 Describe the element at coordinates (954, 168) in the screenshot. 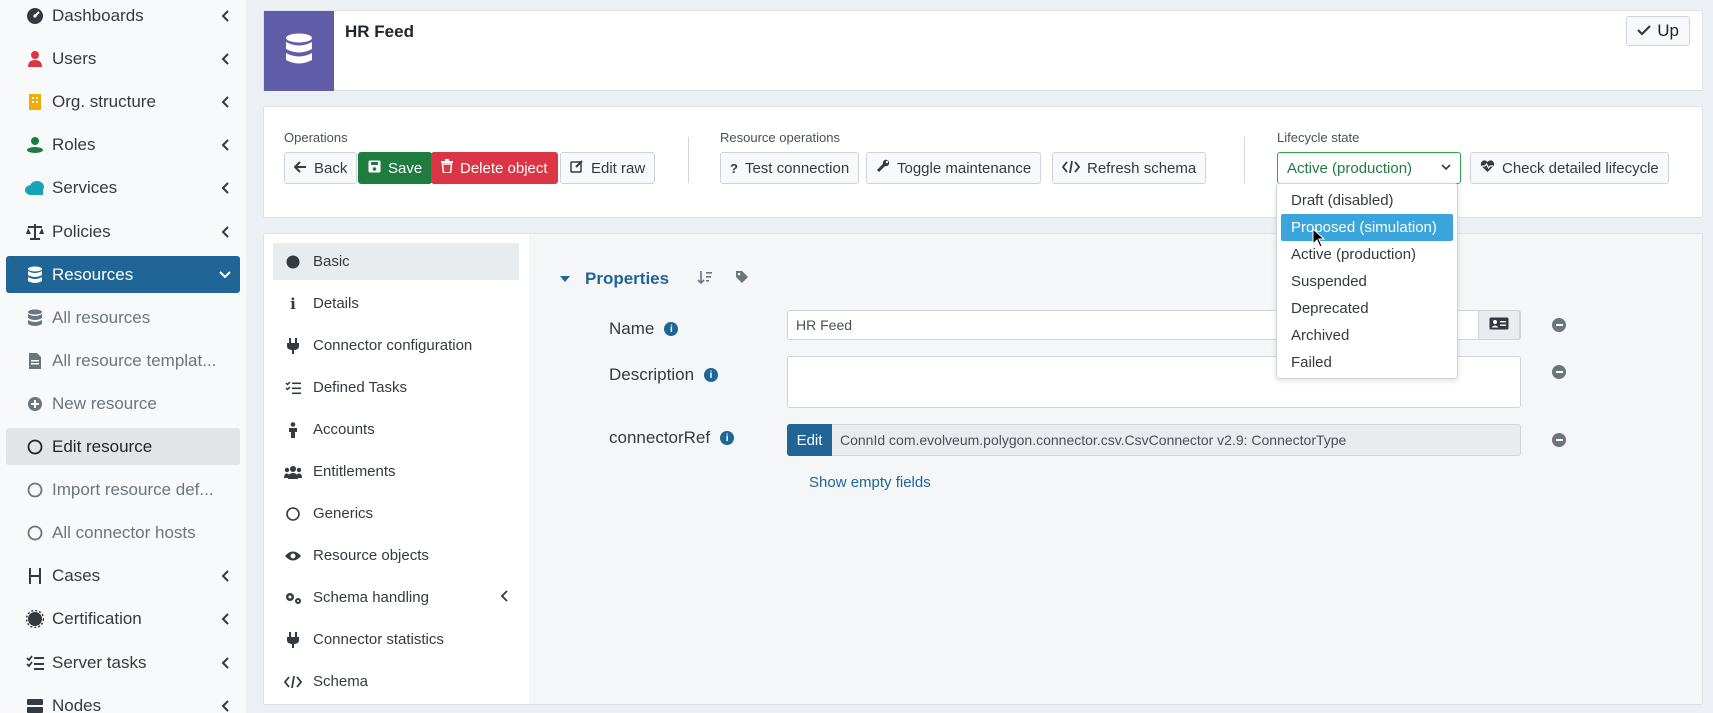

I see `toggle-maintenance-button: Toggle maintenance` at that location.